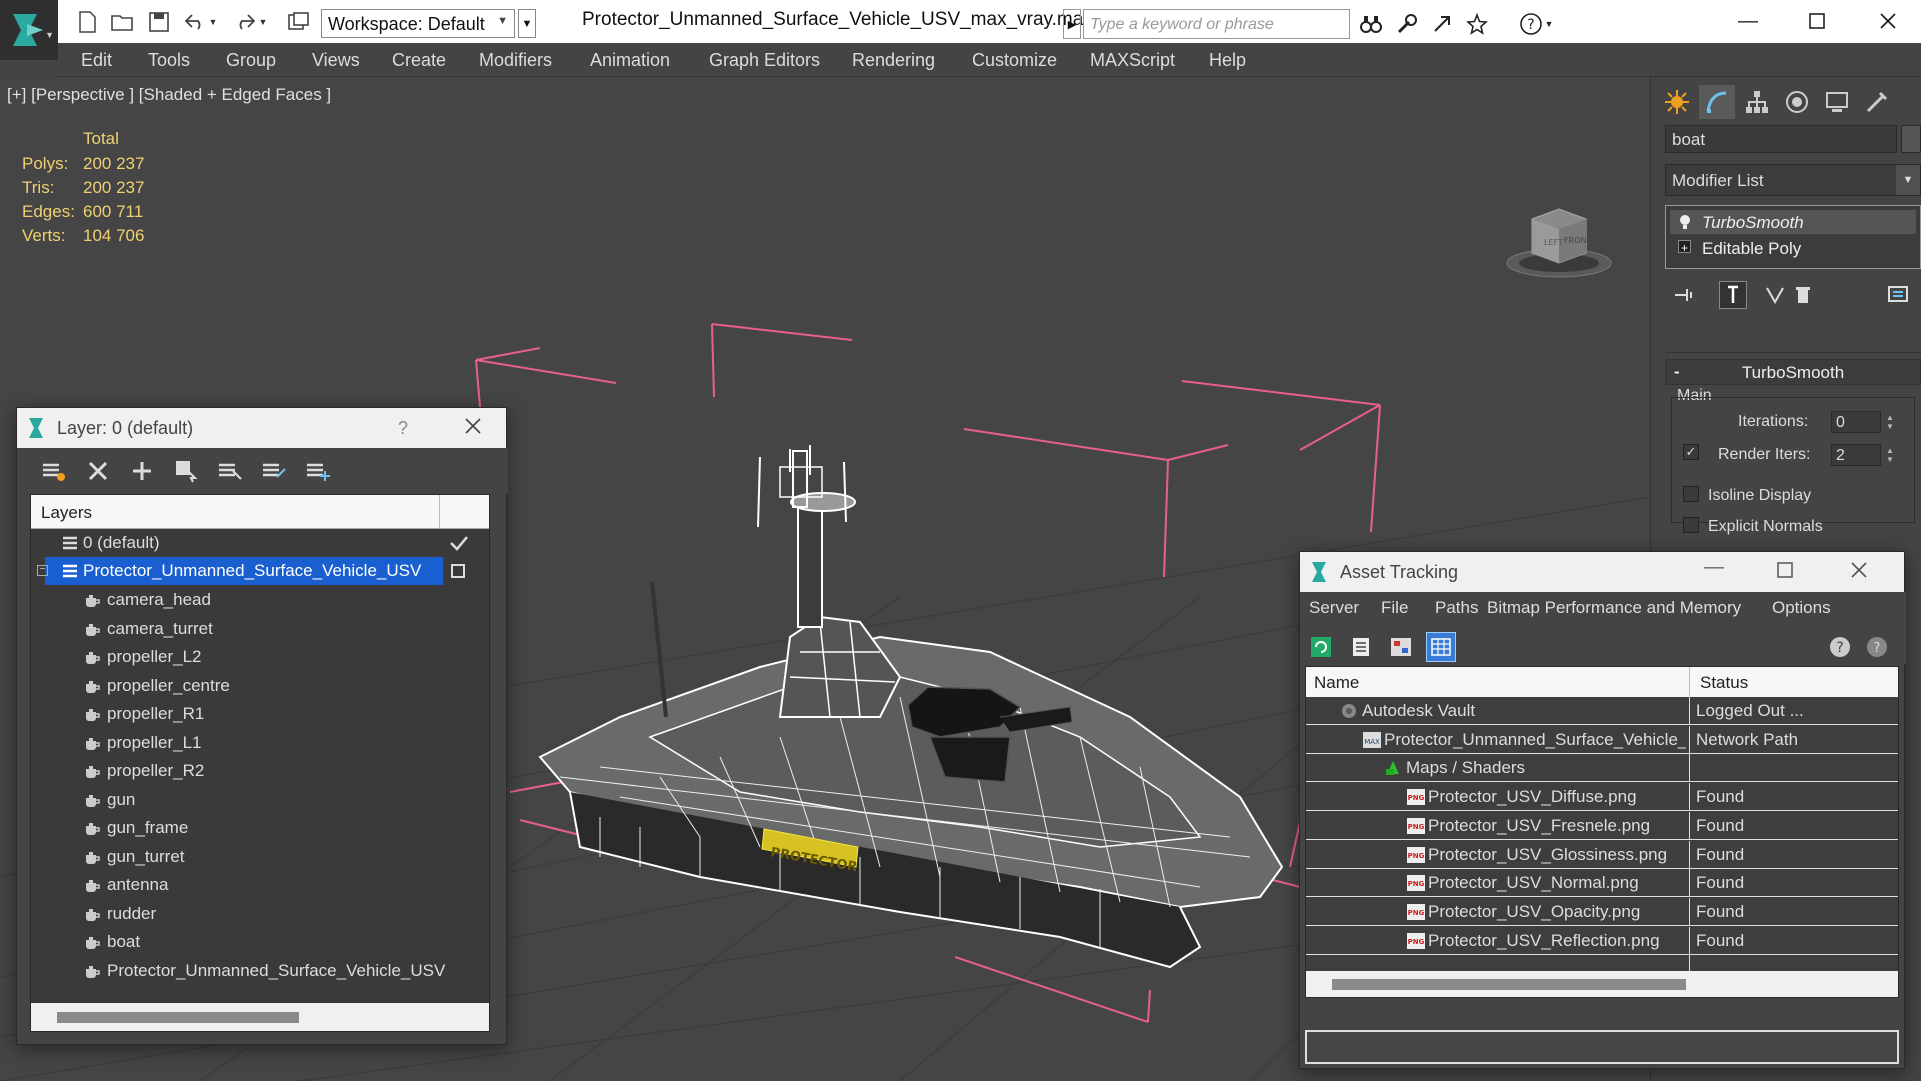 Image resolution: width=1921 pixels, height=1081 pixels. I want to click on menu-animation: Animation, so click(630, 60).